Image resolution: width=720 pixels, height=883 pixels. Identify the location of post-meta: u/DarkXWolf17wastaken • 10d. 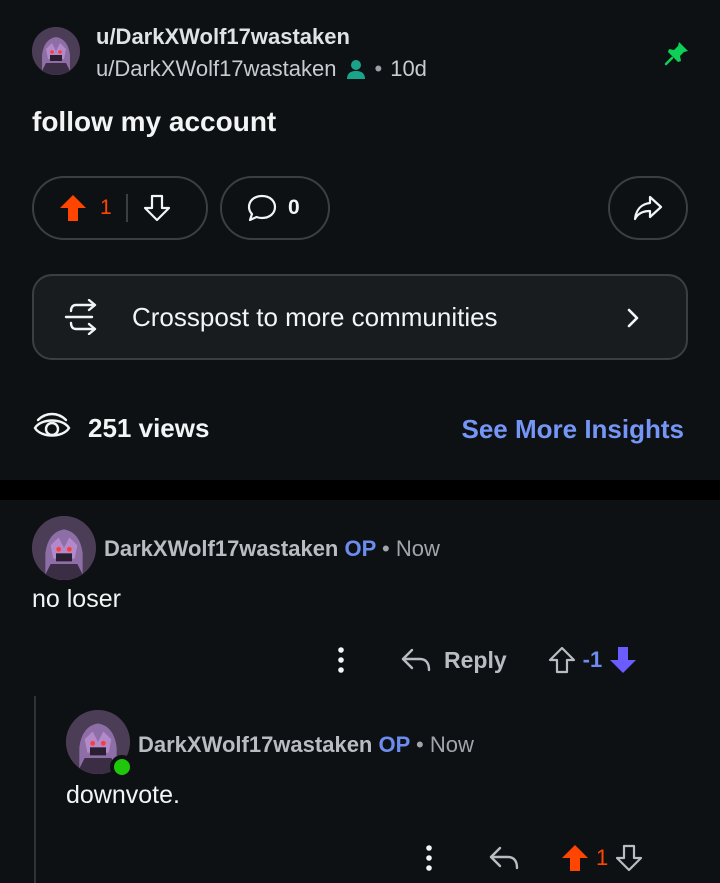
(261, 69).